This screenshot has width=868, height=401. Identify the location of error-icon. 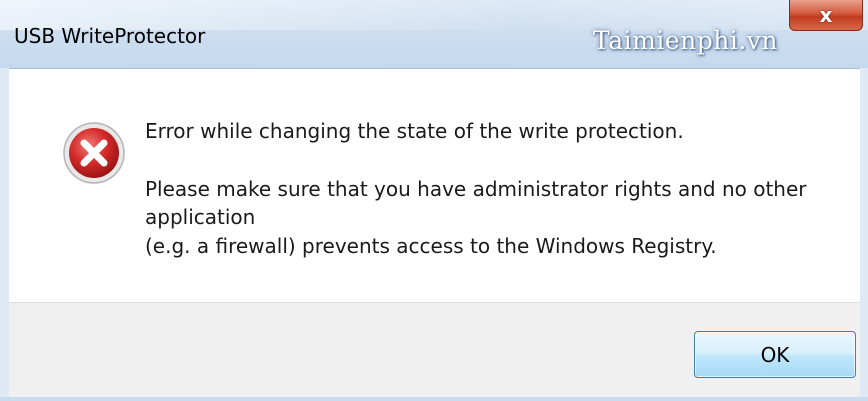
(94, 153).